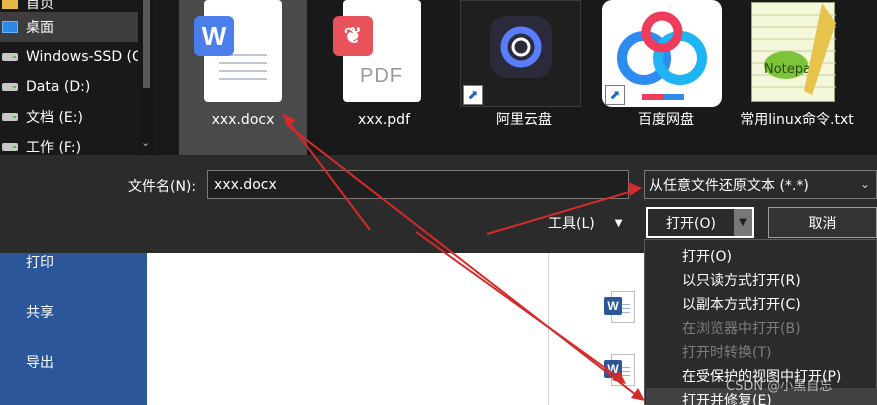 Image resolution: width=877 pixels, height=405 pixels. I want to click on nav-scrollbar: ⌄, so click(146, 77).